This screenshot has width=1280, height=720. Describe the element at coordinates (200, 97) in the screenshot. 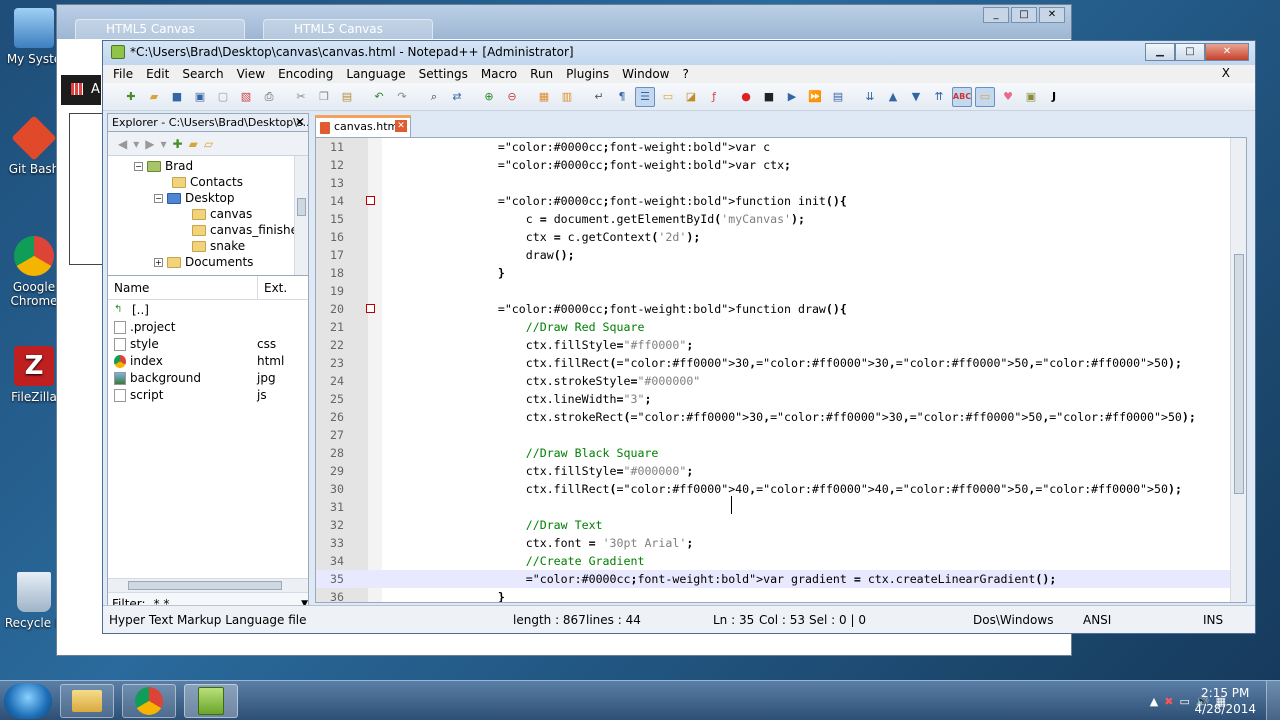

I see `save-all-icon: ▣` at that location.